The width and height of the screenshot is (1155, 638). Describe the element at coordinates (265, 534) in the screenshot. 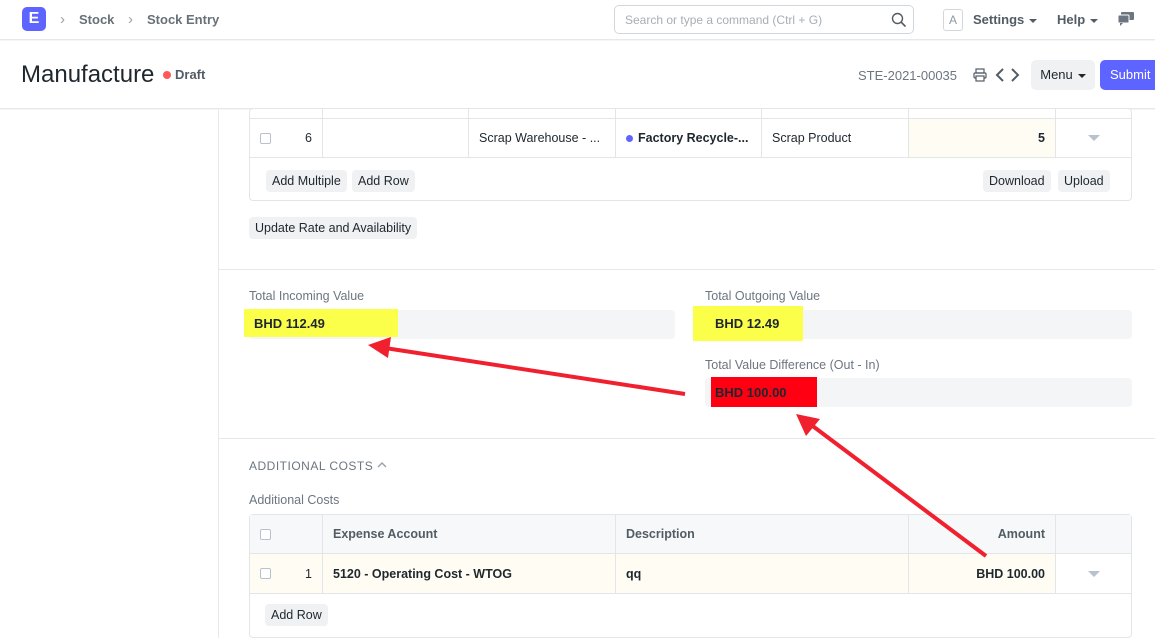

I see `select-all-checkbox` at that location.